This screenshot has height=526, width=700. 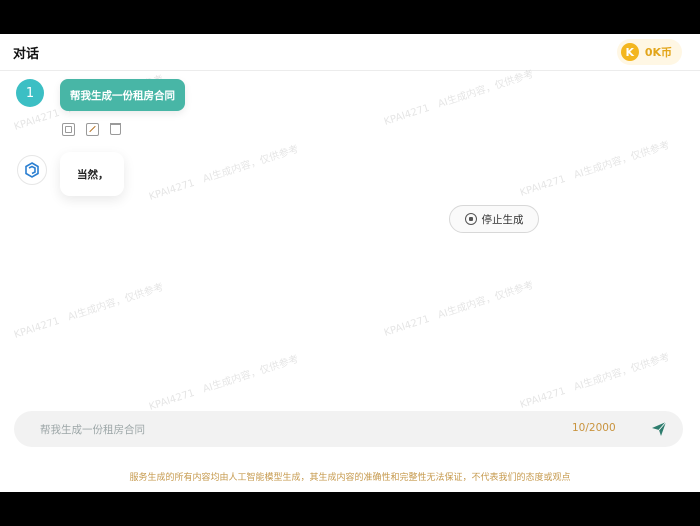 I want to click on coin-balance: K 0K币, so click(x=649, y=52).